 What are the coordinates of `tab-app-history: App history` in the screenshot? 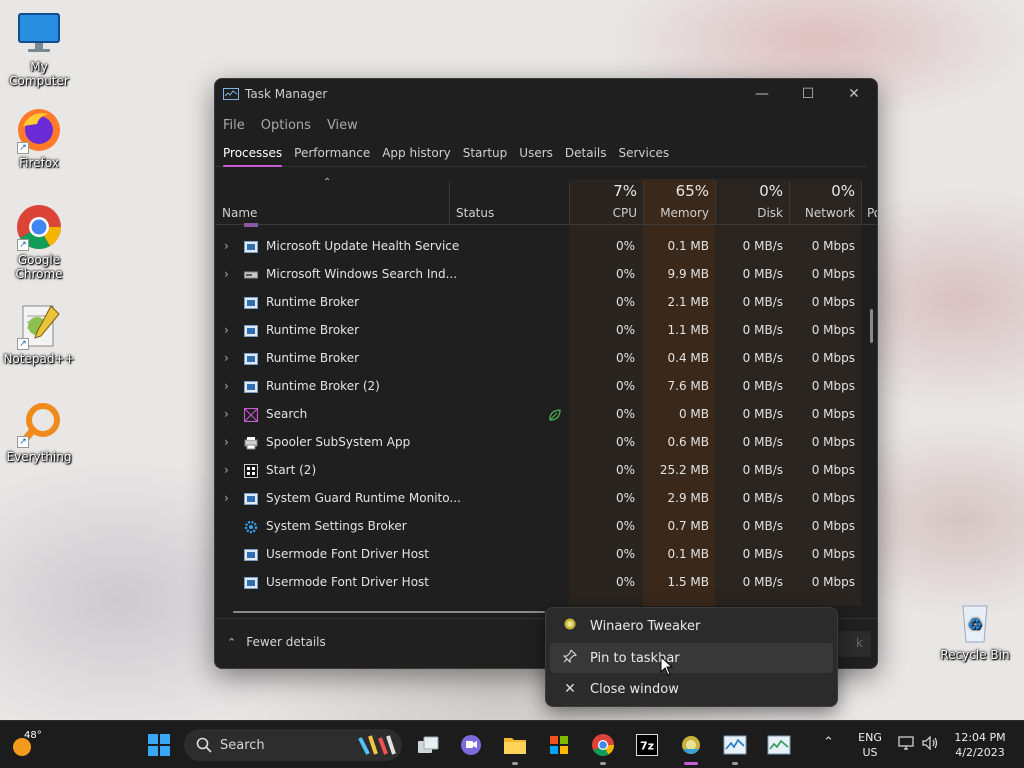 It's located at (416, 156).